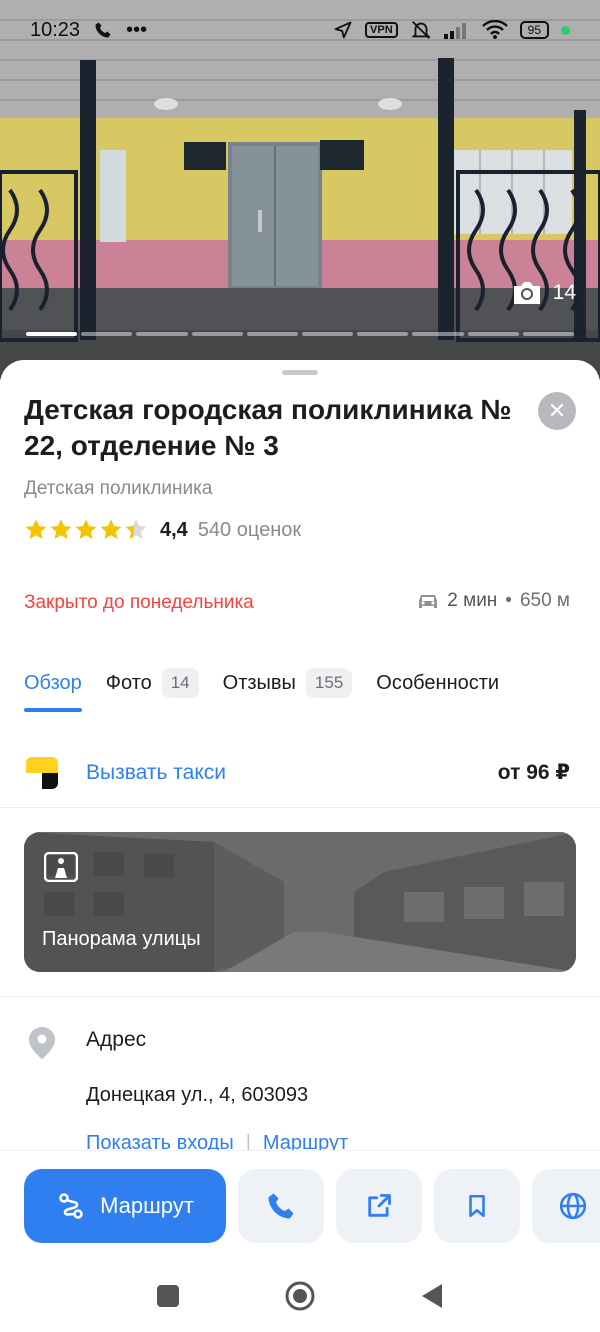 This screenshot has height=1332, width=600. I want to click on opening-status: Закрыто до понедельника, so click(139, 603).